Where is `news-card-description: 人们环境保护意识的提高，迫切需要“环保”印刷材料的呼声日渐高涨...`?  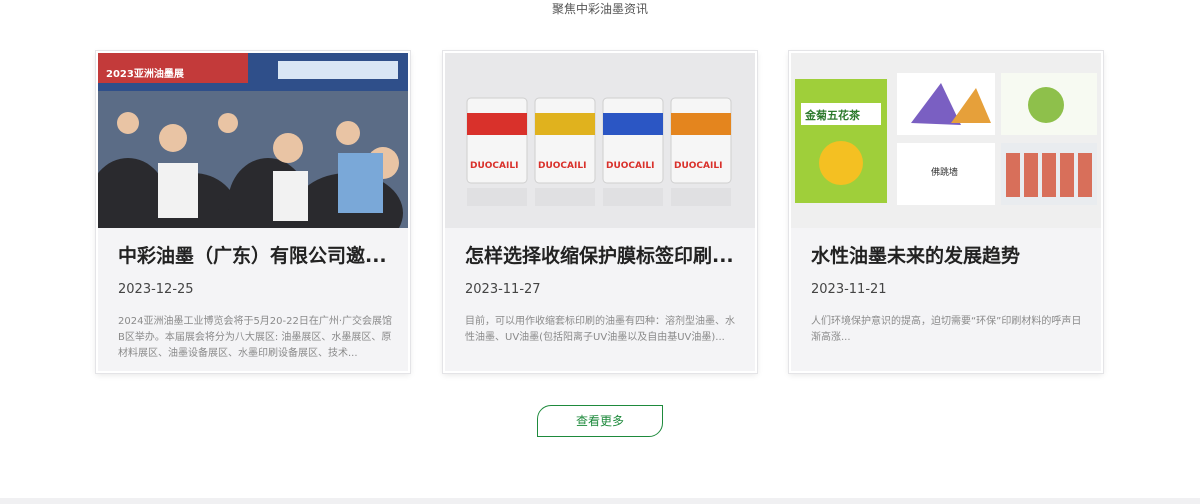 news-card-description: 人们环境保护意识的提高，迫切需要“环保”印刷材料的呼声日渐高涨... is located at coordinates (946, 329).